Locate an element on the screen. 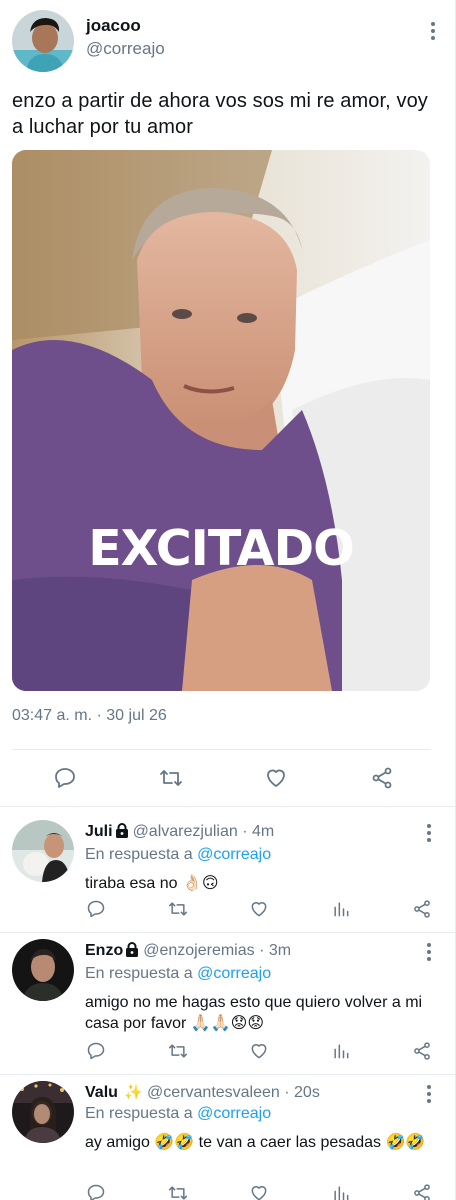 The width and height of the screenshot is (456, 1200). tweet-timestamp: 03:47 a. m. · 30 jul 26 is located at coordinates (227, 717).